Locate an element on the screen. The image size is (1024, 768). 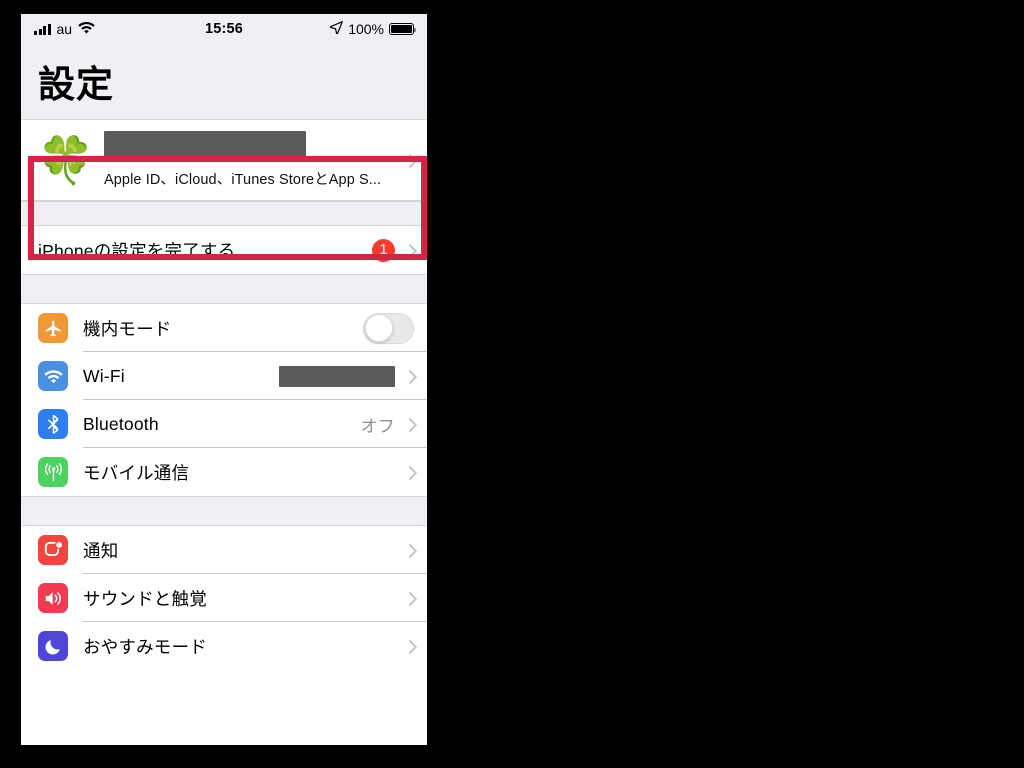
location-arrow-icon is located at coordinates (337, 29).